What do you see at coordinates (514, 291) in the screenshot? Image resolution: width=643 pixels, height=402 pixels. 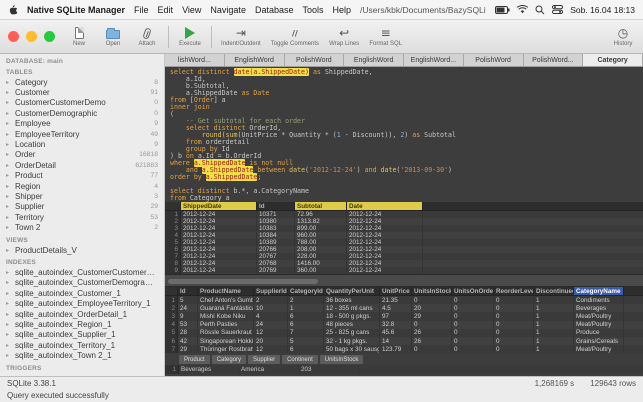 I see `column-header-reorderlevel: ReorderLevel` at bounding box center [514, 291].